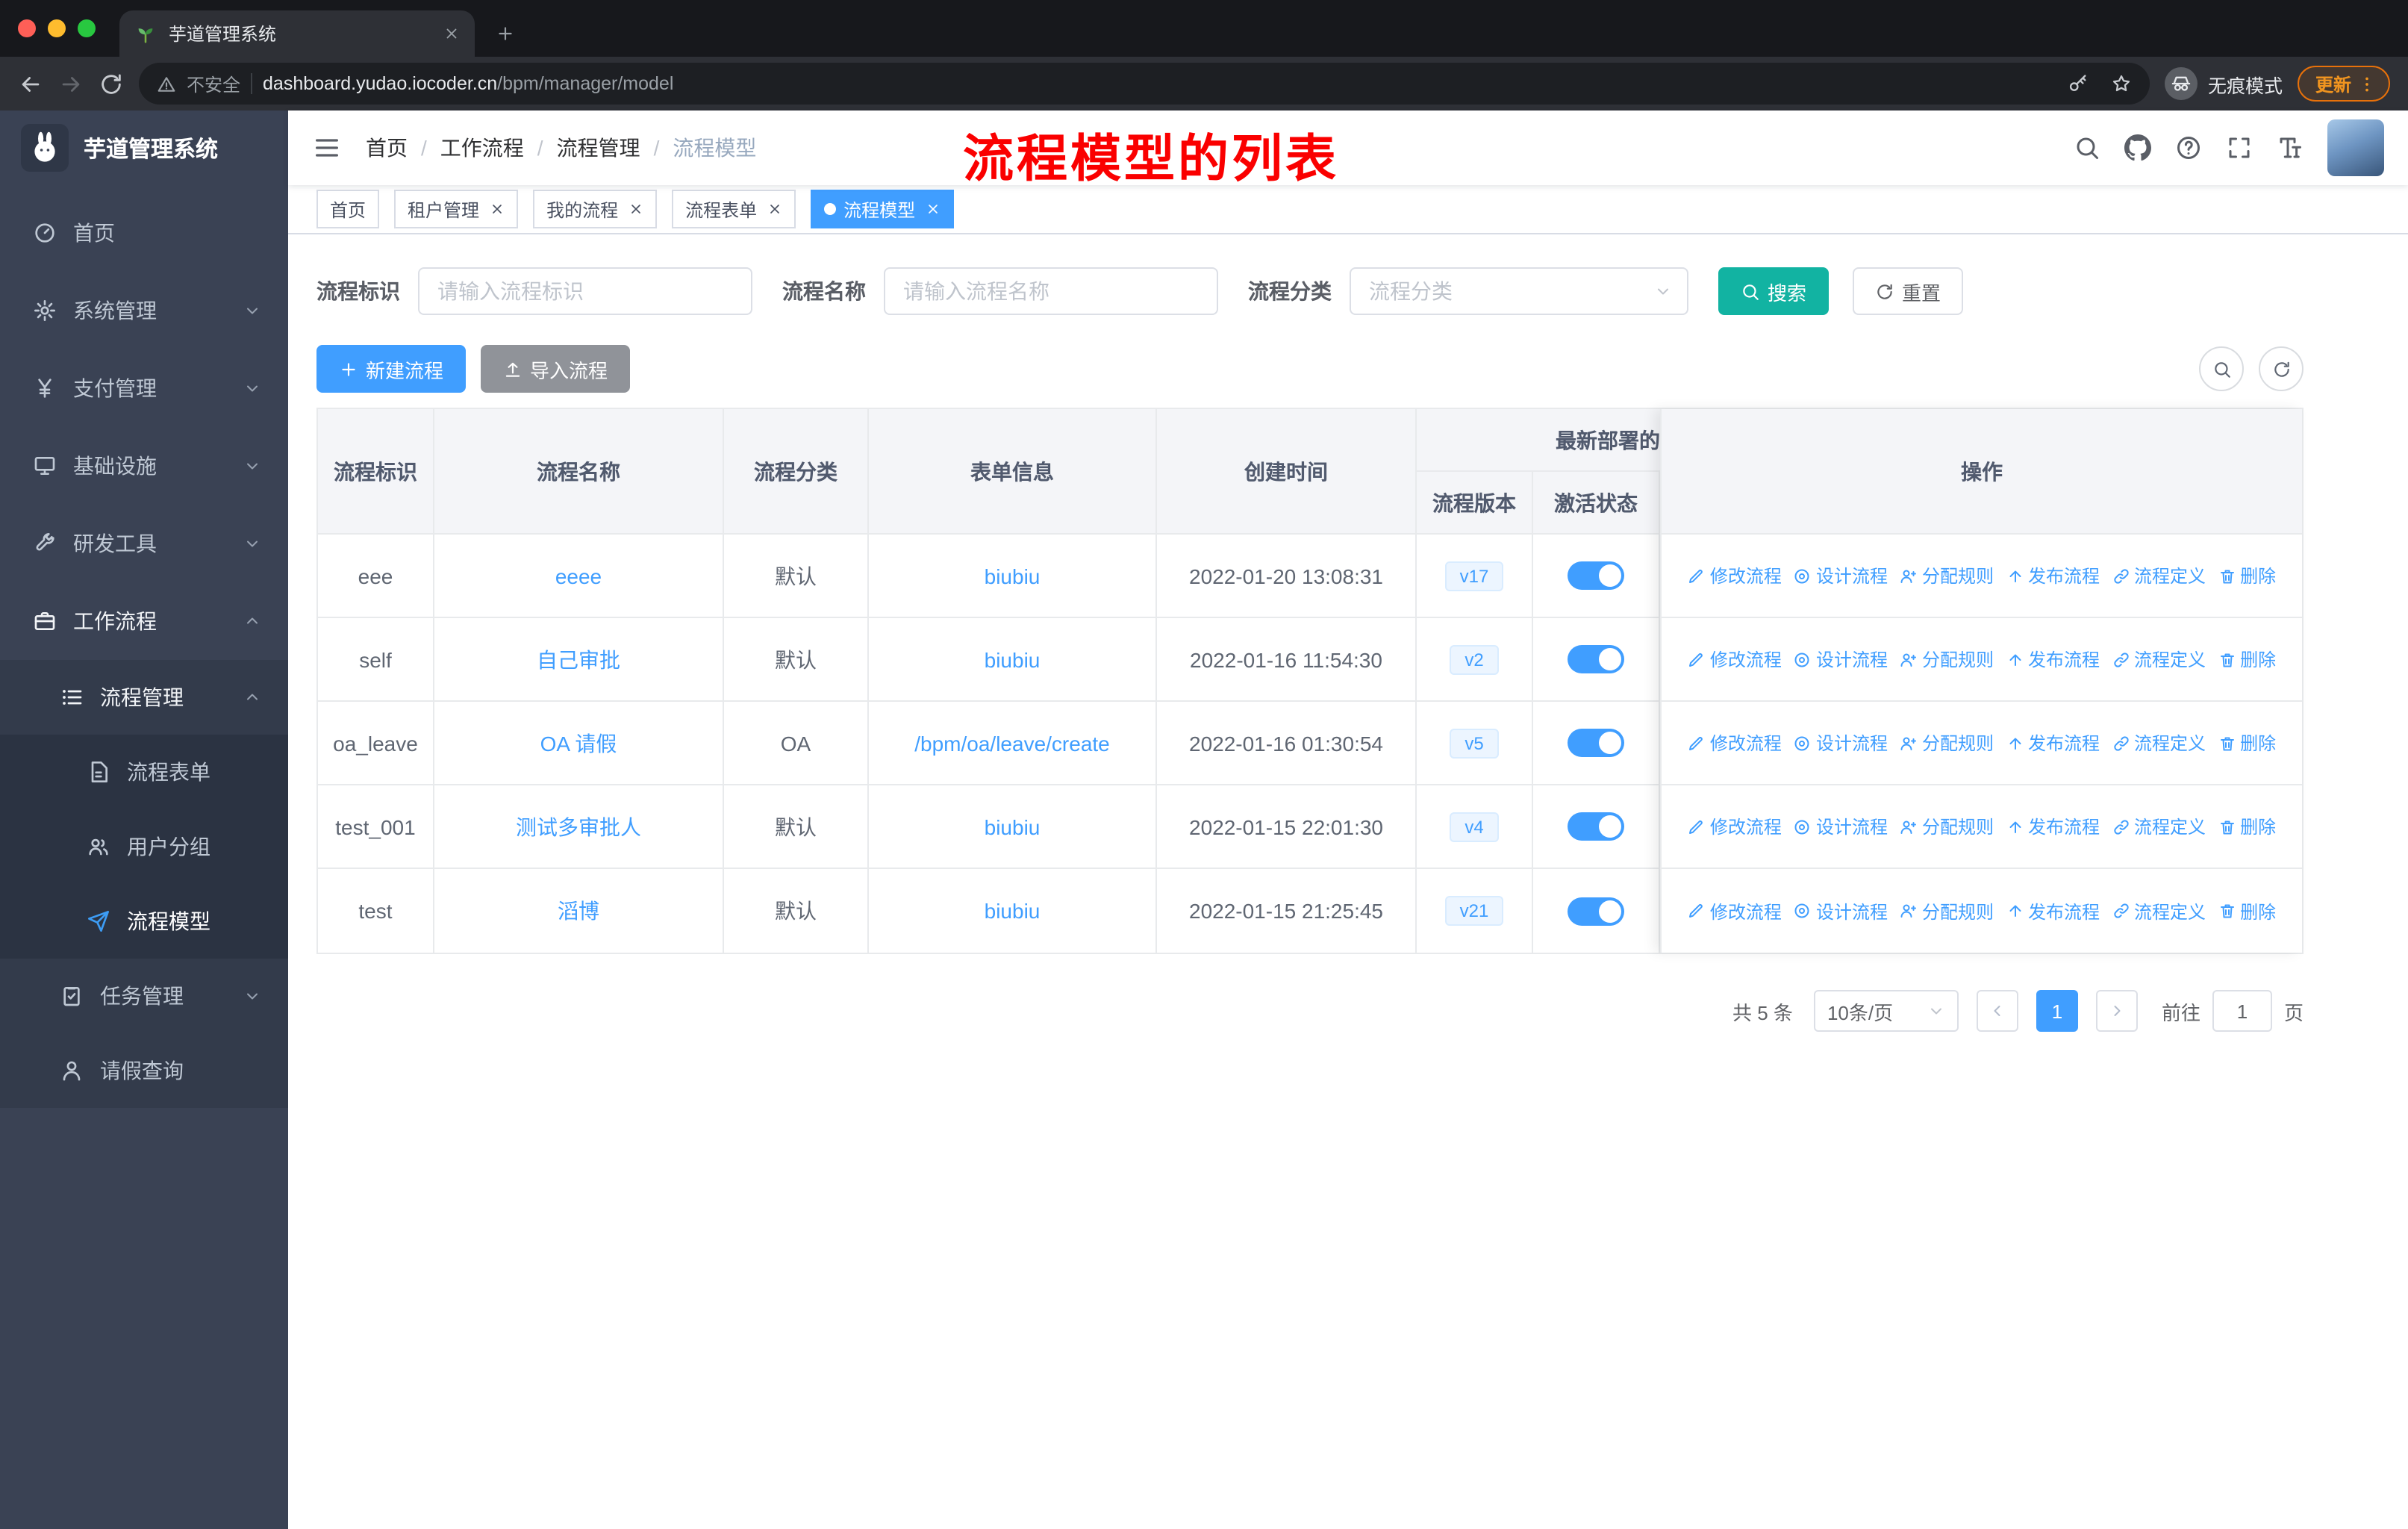  What do you see at coordinates (387, 148) in the screenshot?
I see `breadcrumb-item: 首页` at bounding box center [387, 148].